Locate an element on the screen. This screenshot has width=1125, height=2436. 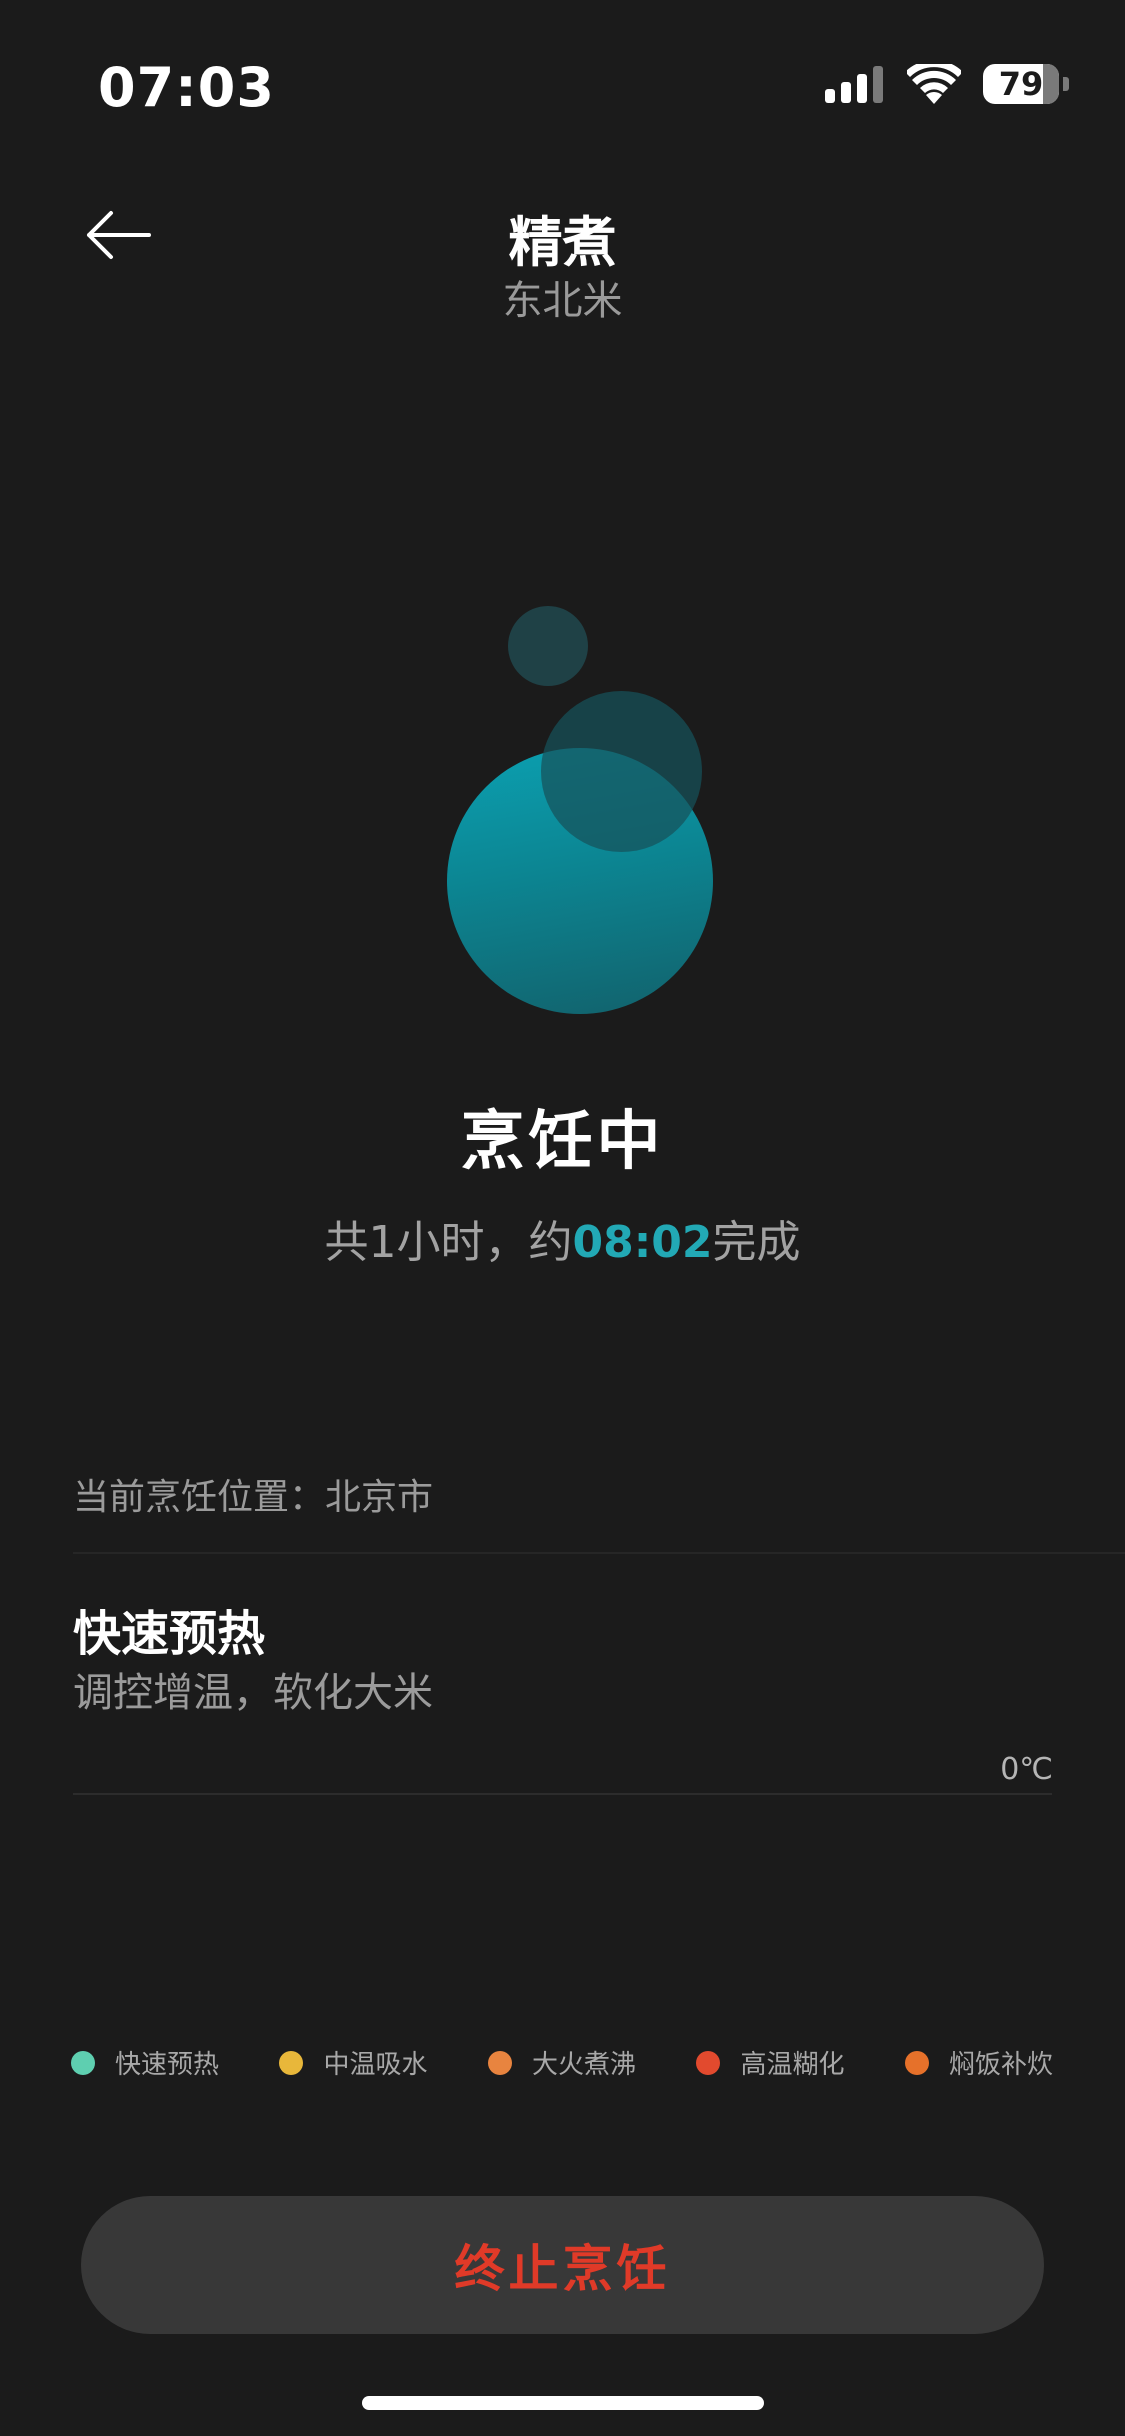
legend-item: 中温吸水 is located at coordinates (353, 2062).